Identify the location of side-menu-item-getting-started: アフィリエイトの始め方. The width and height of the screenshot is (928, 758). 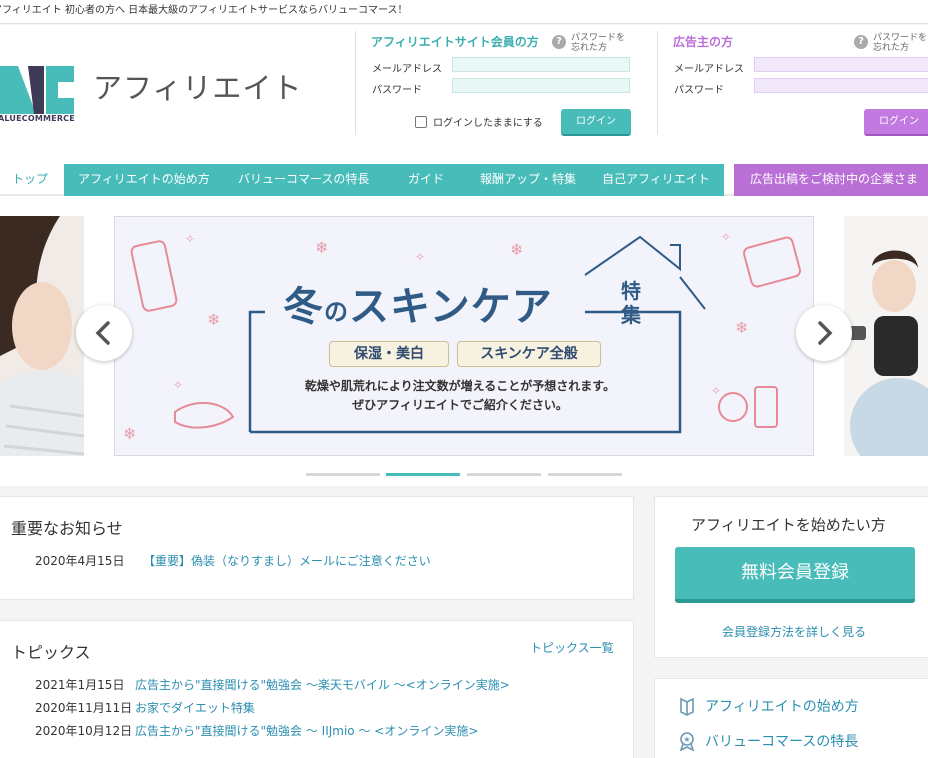
(768, 706).